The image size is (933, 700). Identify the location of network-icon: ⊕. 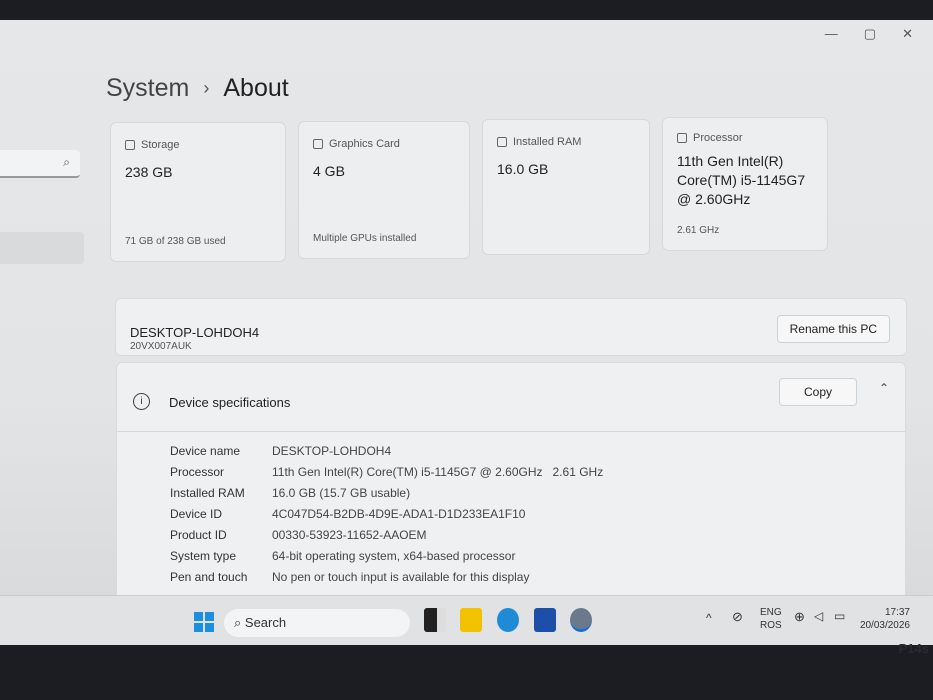
(799, 616).